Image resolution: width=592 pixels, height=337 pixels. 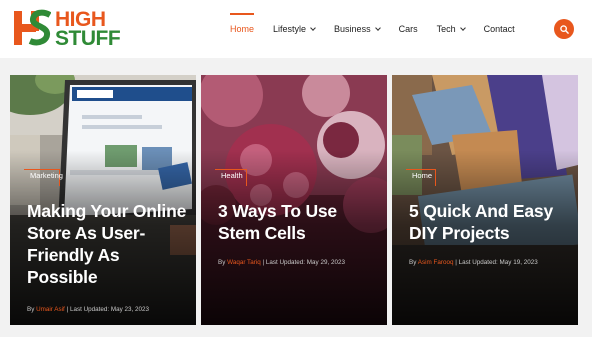 I want to click on nav-label: Contact, so click(x=499, y=29).